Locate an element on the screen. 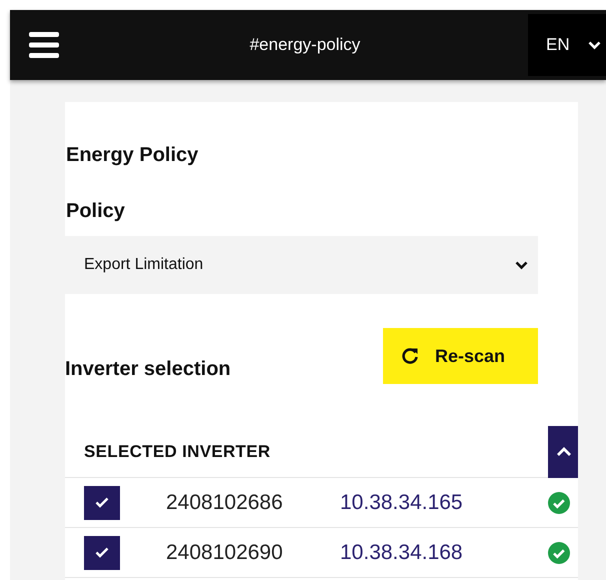 Image resolution: width=606 pixels, height=580 pixels. language-select: EN is located at coordinates (567, 45).